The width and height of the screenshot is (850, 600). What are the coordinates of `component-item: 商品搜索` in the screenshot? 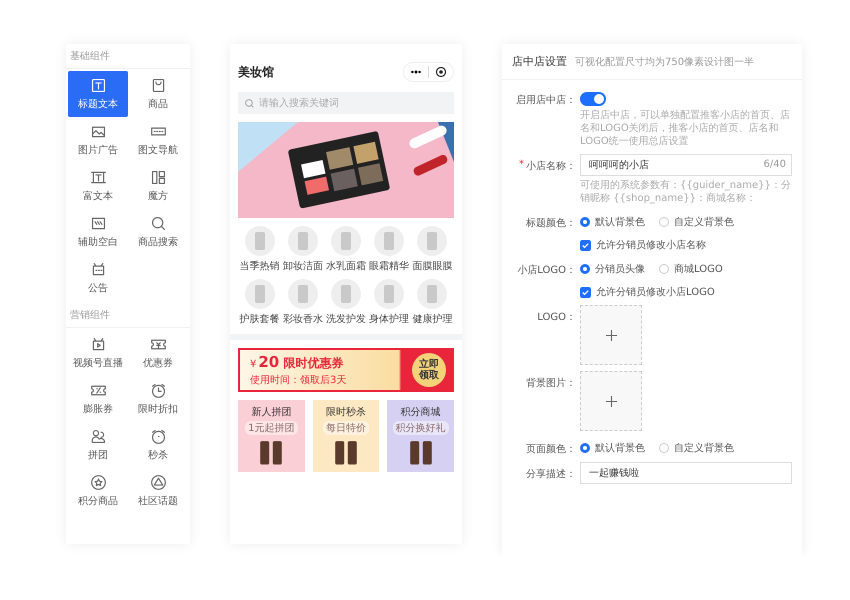 It's located at (158, 232).